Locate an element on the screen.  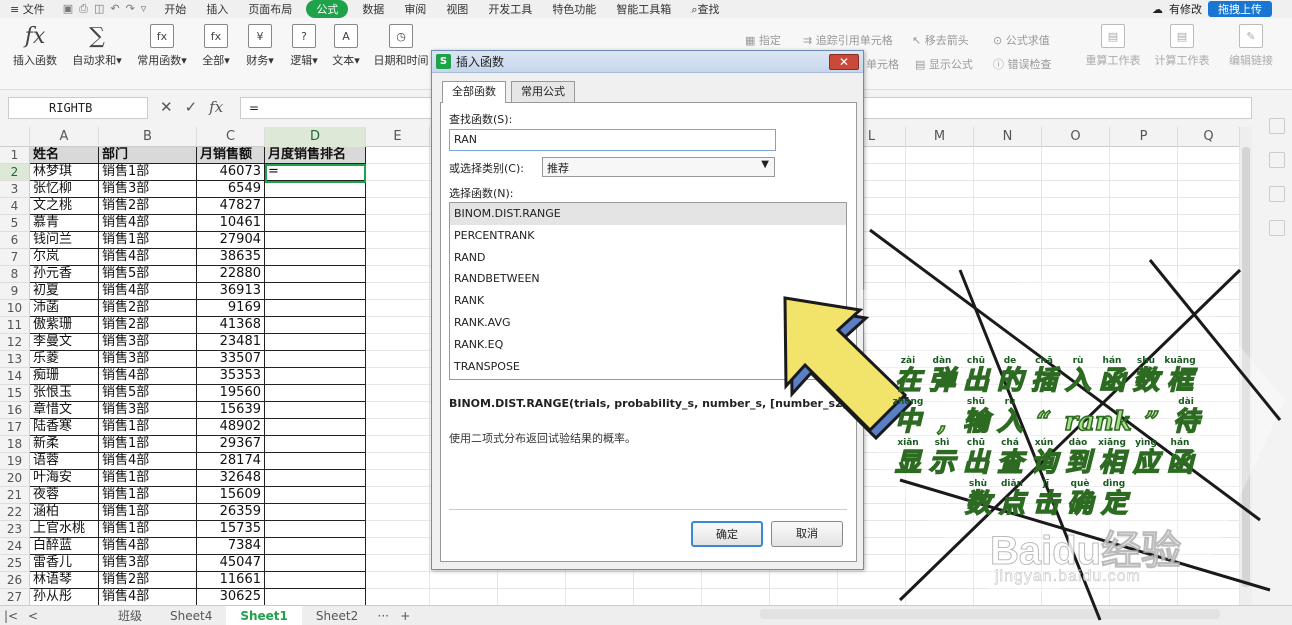
row-header: 21 is located at coordinates (15, 495).